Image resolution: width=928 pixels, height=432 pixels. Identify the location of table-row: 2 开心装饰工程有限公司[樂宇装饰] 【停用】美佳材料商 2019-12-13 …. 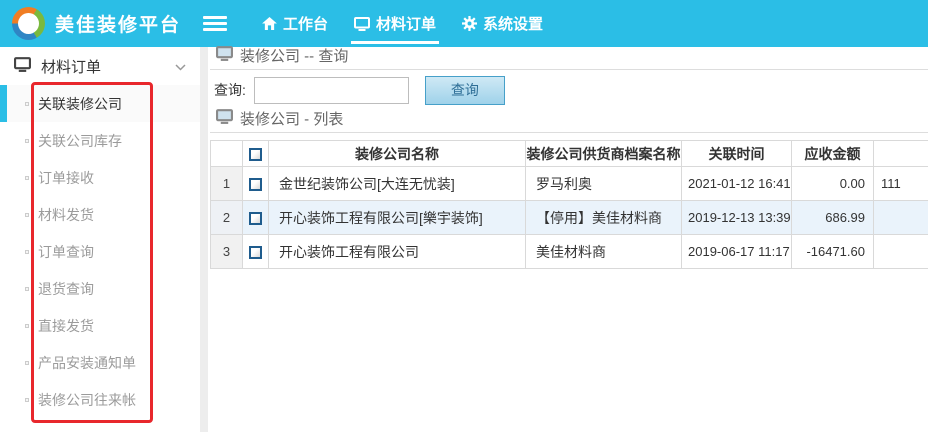
(569, 217).